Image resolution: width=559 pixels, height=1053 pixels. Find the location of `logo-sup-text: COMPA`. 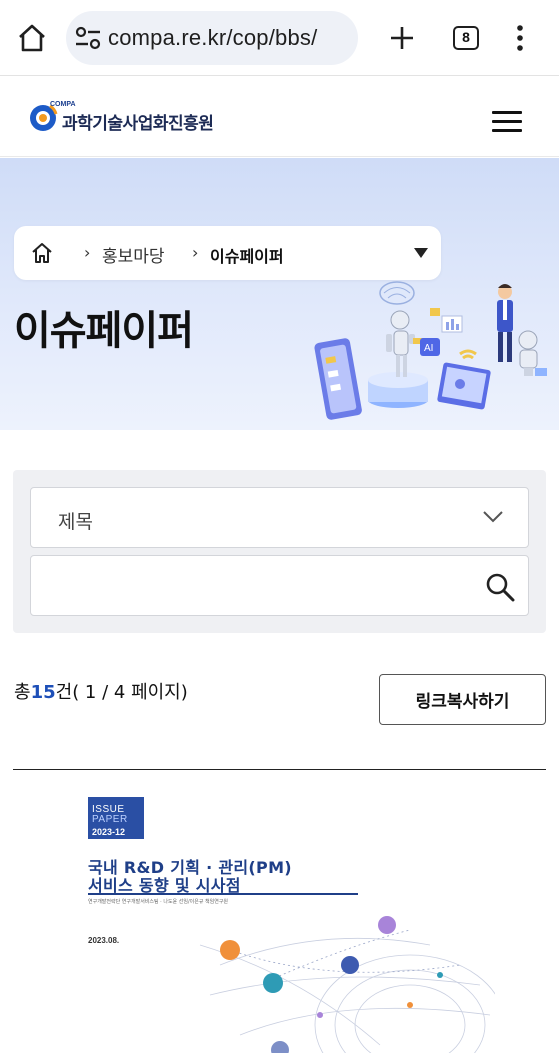

logo-sup-text: COMPA is located at coordinates (63, 104).